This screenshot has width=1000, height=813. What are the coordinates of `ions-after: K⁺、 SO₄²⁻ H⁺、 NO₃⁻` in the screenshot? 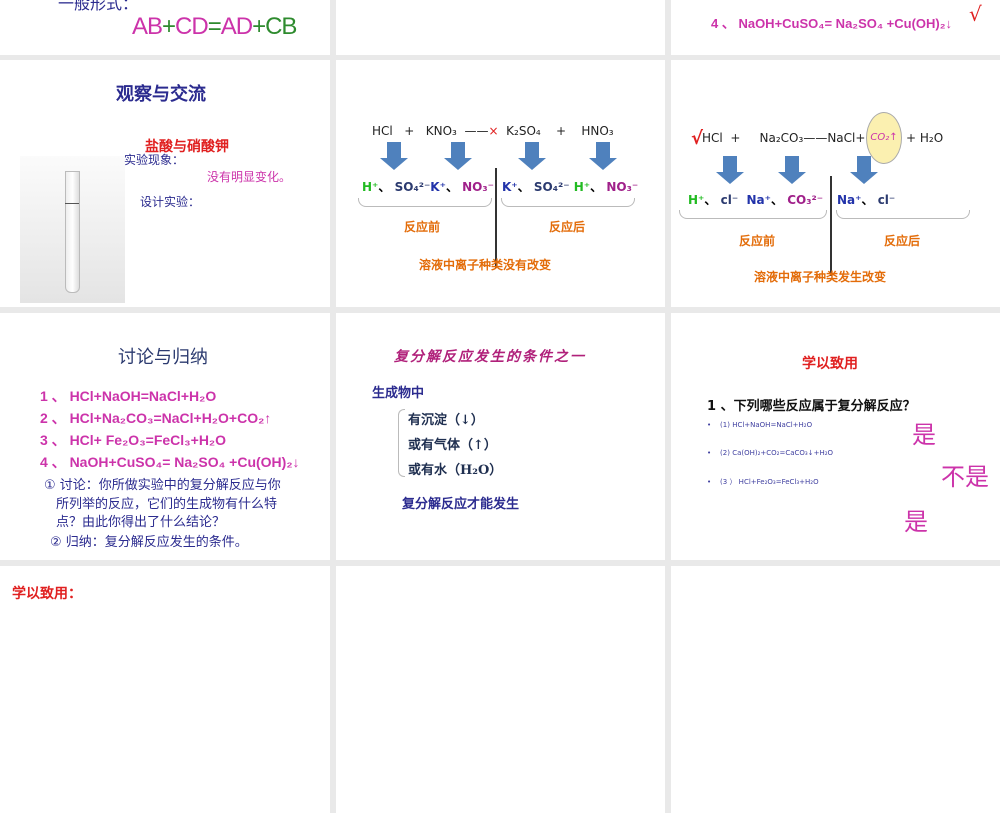 It's located at (570, 186).